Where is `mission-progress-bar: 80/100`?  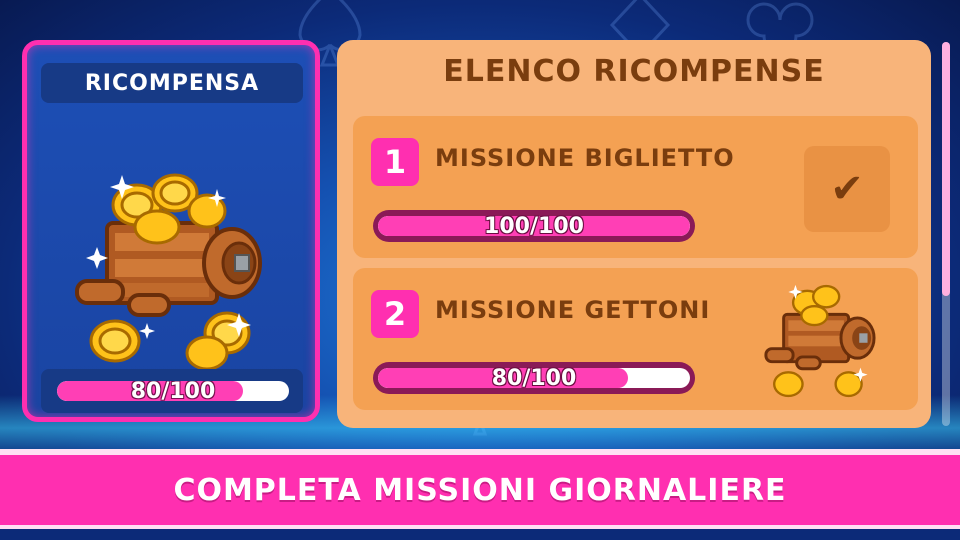 mission-progress-bar: 80/100 is located at coordinates (534, 378).